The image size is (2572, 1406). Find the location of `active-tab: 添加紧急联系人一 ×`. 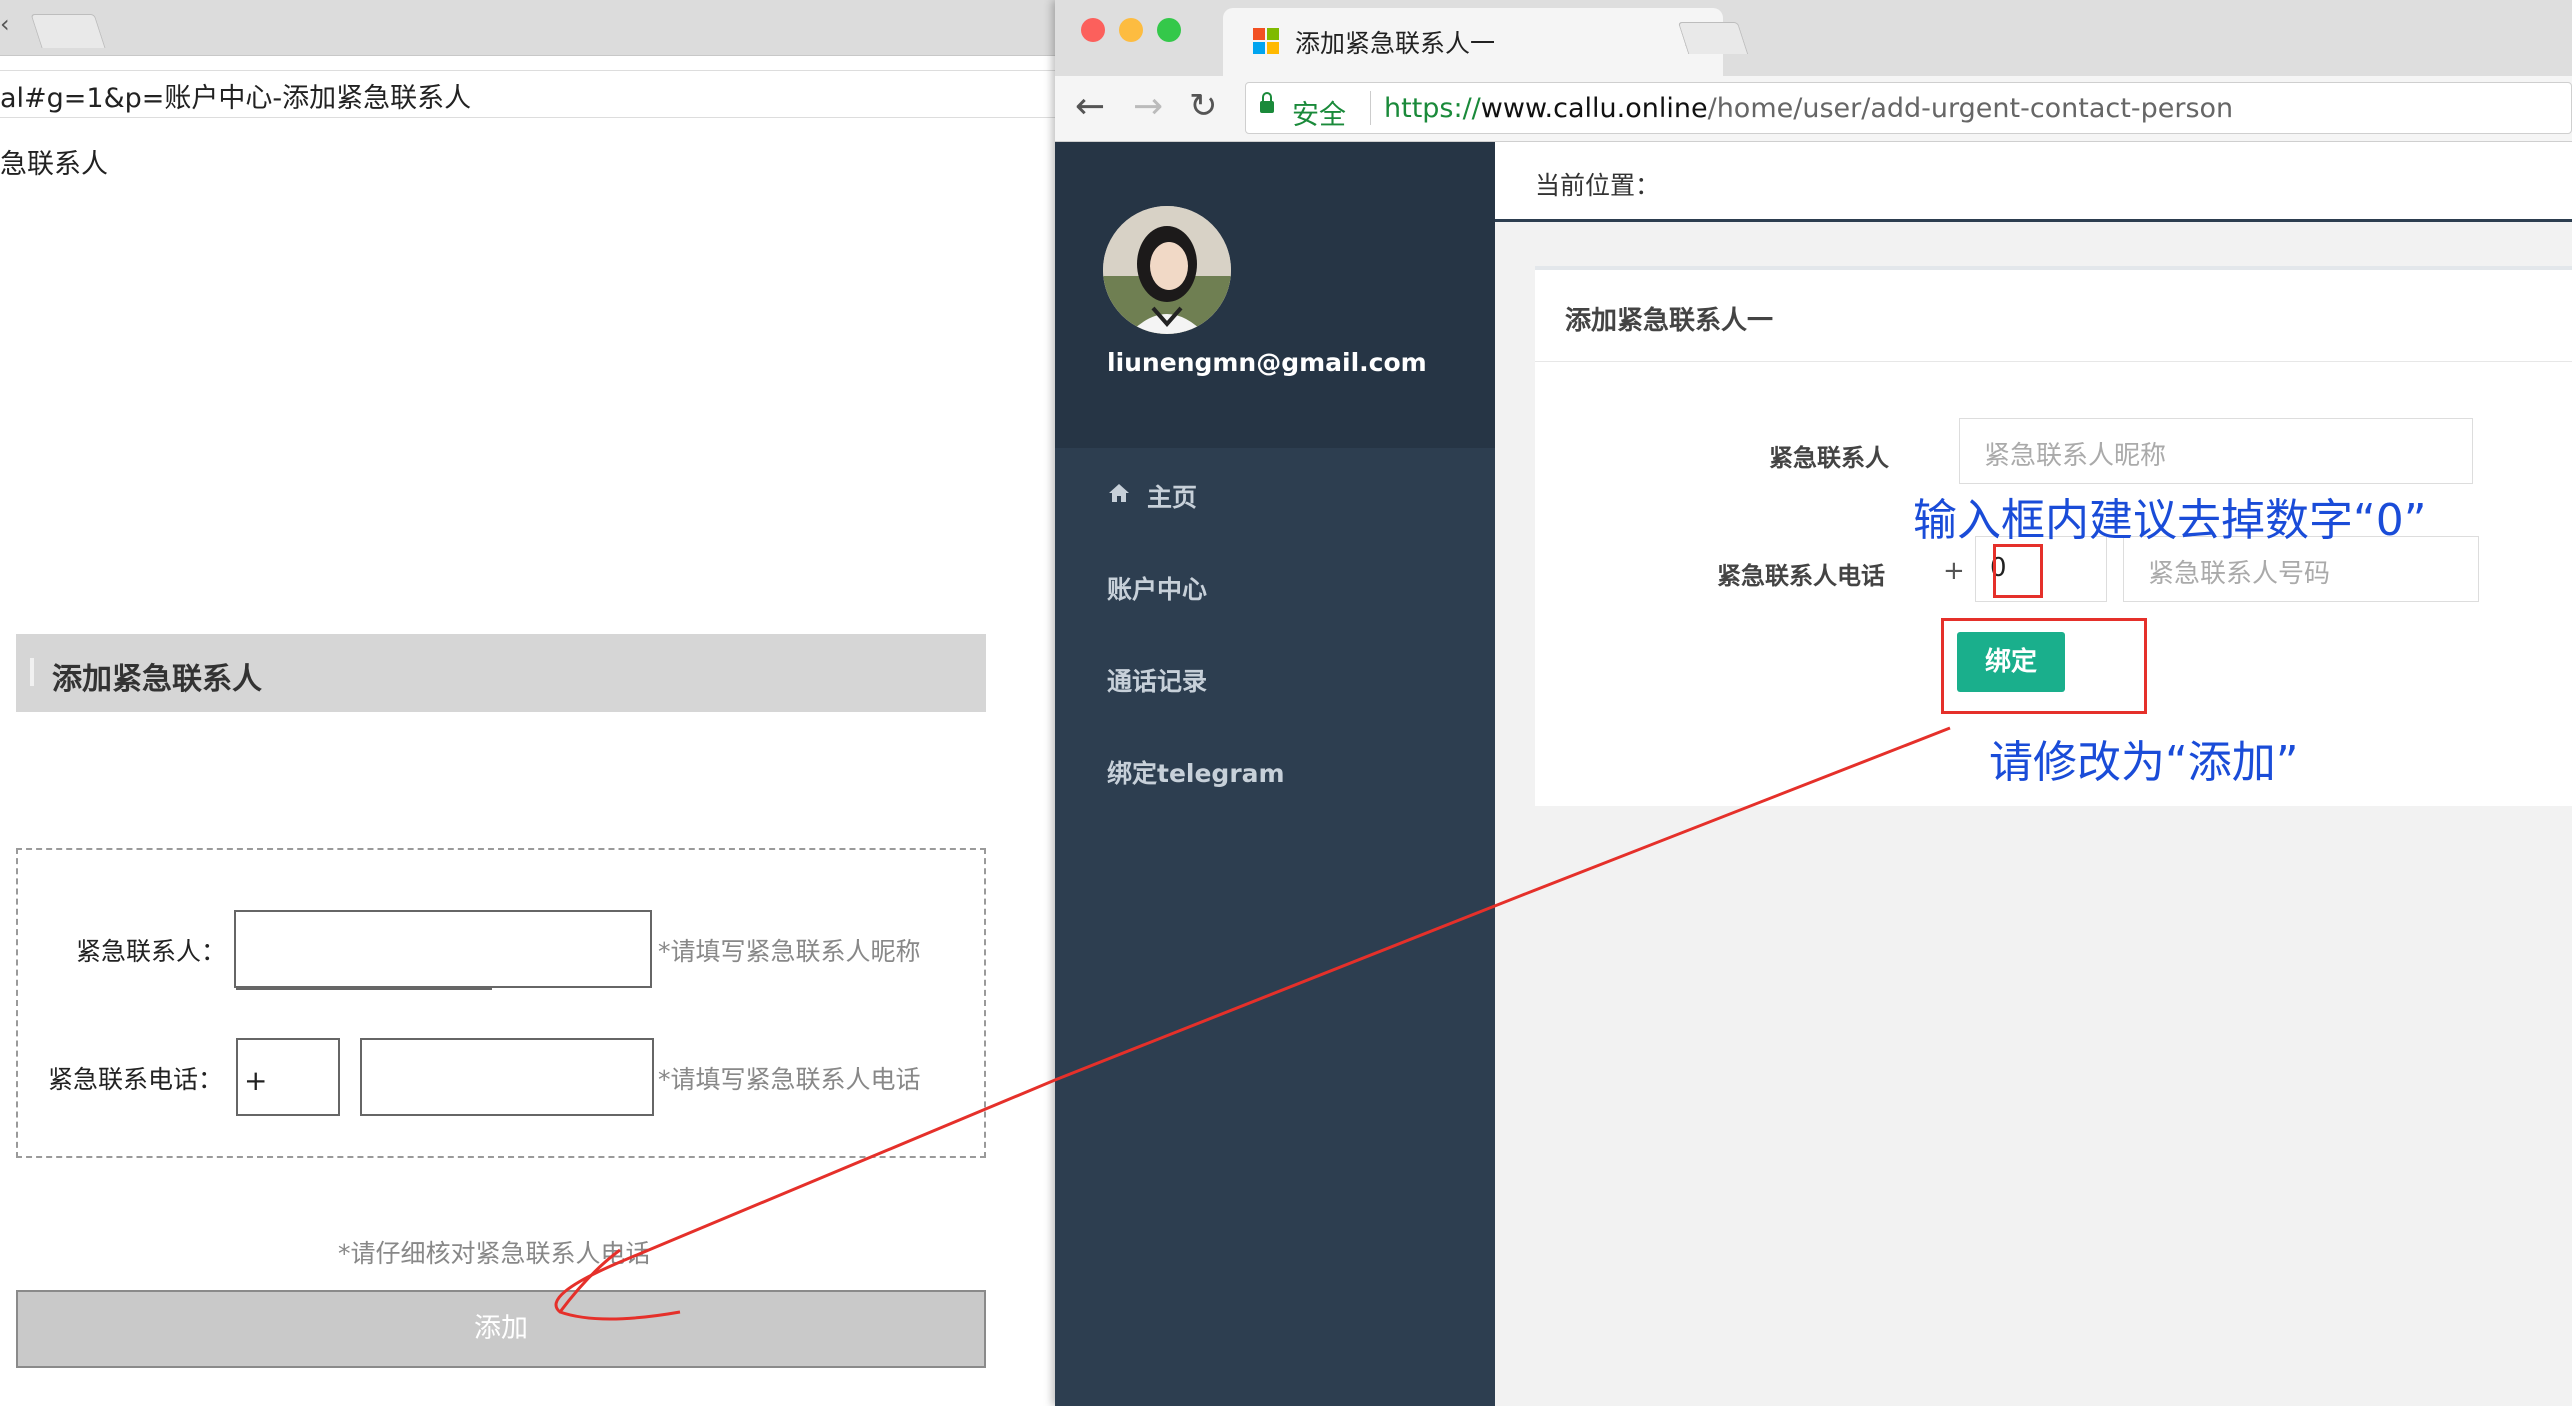

active-tab: 添加紧急联系人一 × is located at coordinates (1473, 42).